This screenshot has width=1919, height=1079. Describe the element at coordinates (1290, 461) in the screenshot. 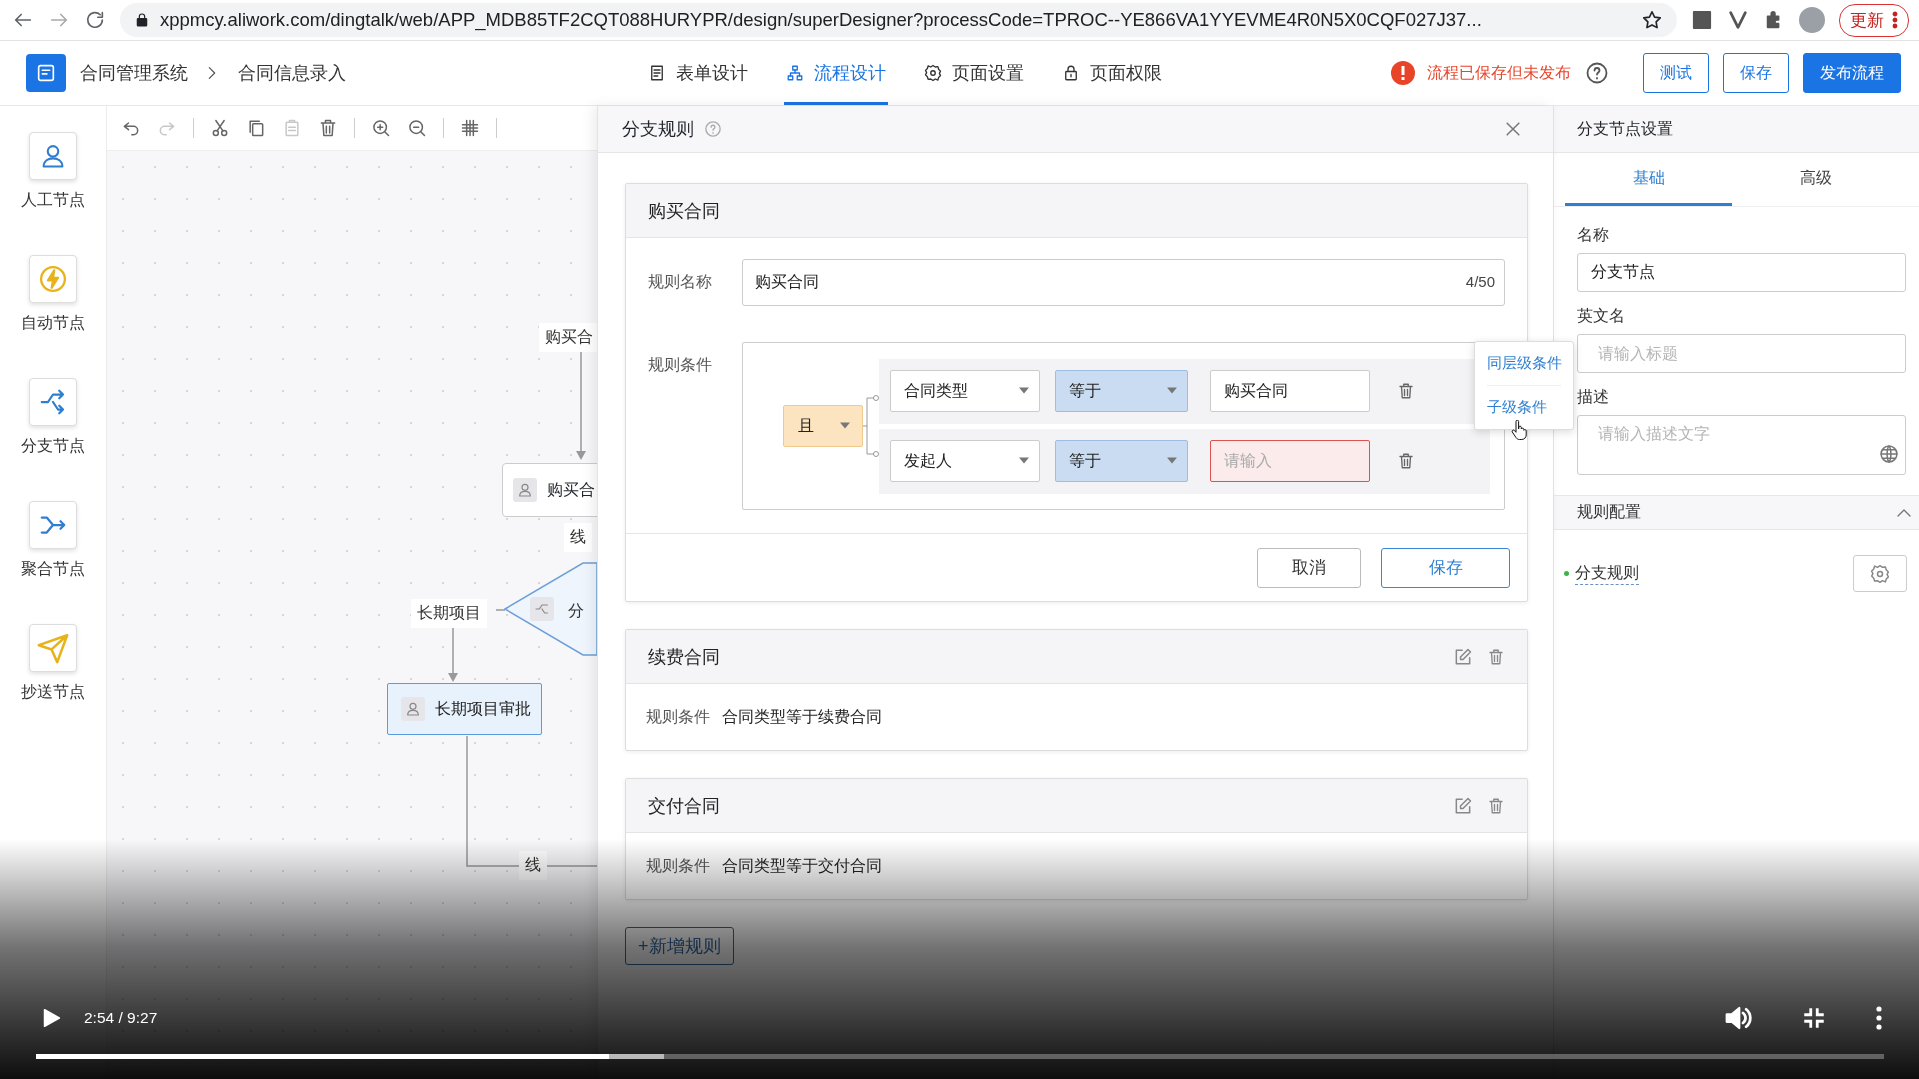

I see `value-field: 请输入` at that location.